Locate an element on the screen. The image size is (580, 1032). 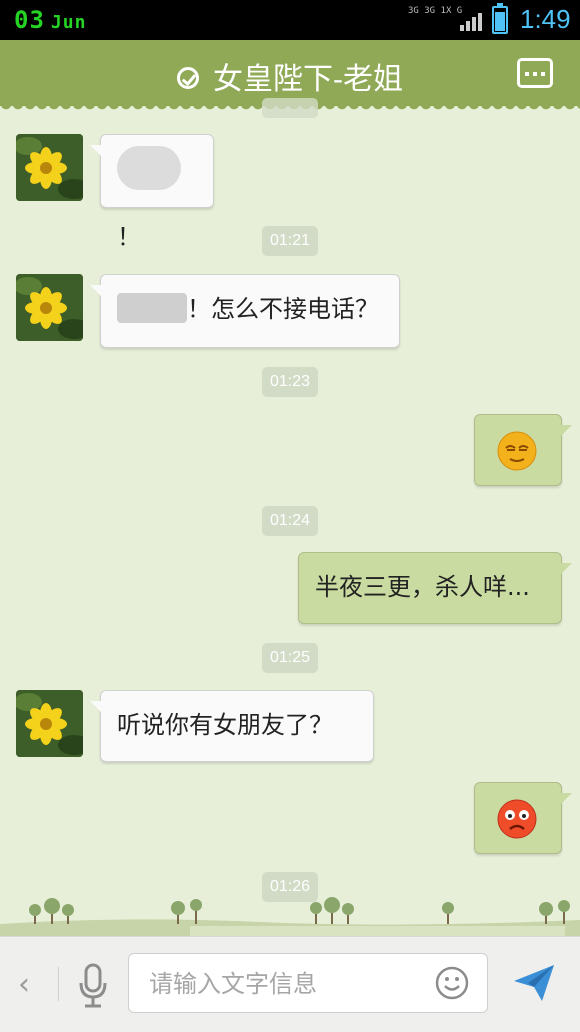
time-stamp: 01:23 is located at coordinates (290, 382).